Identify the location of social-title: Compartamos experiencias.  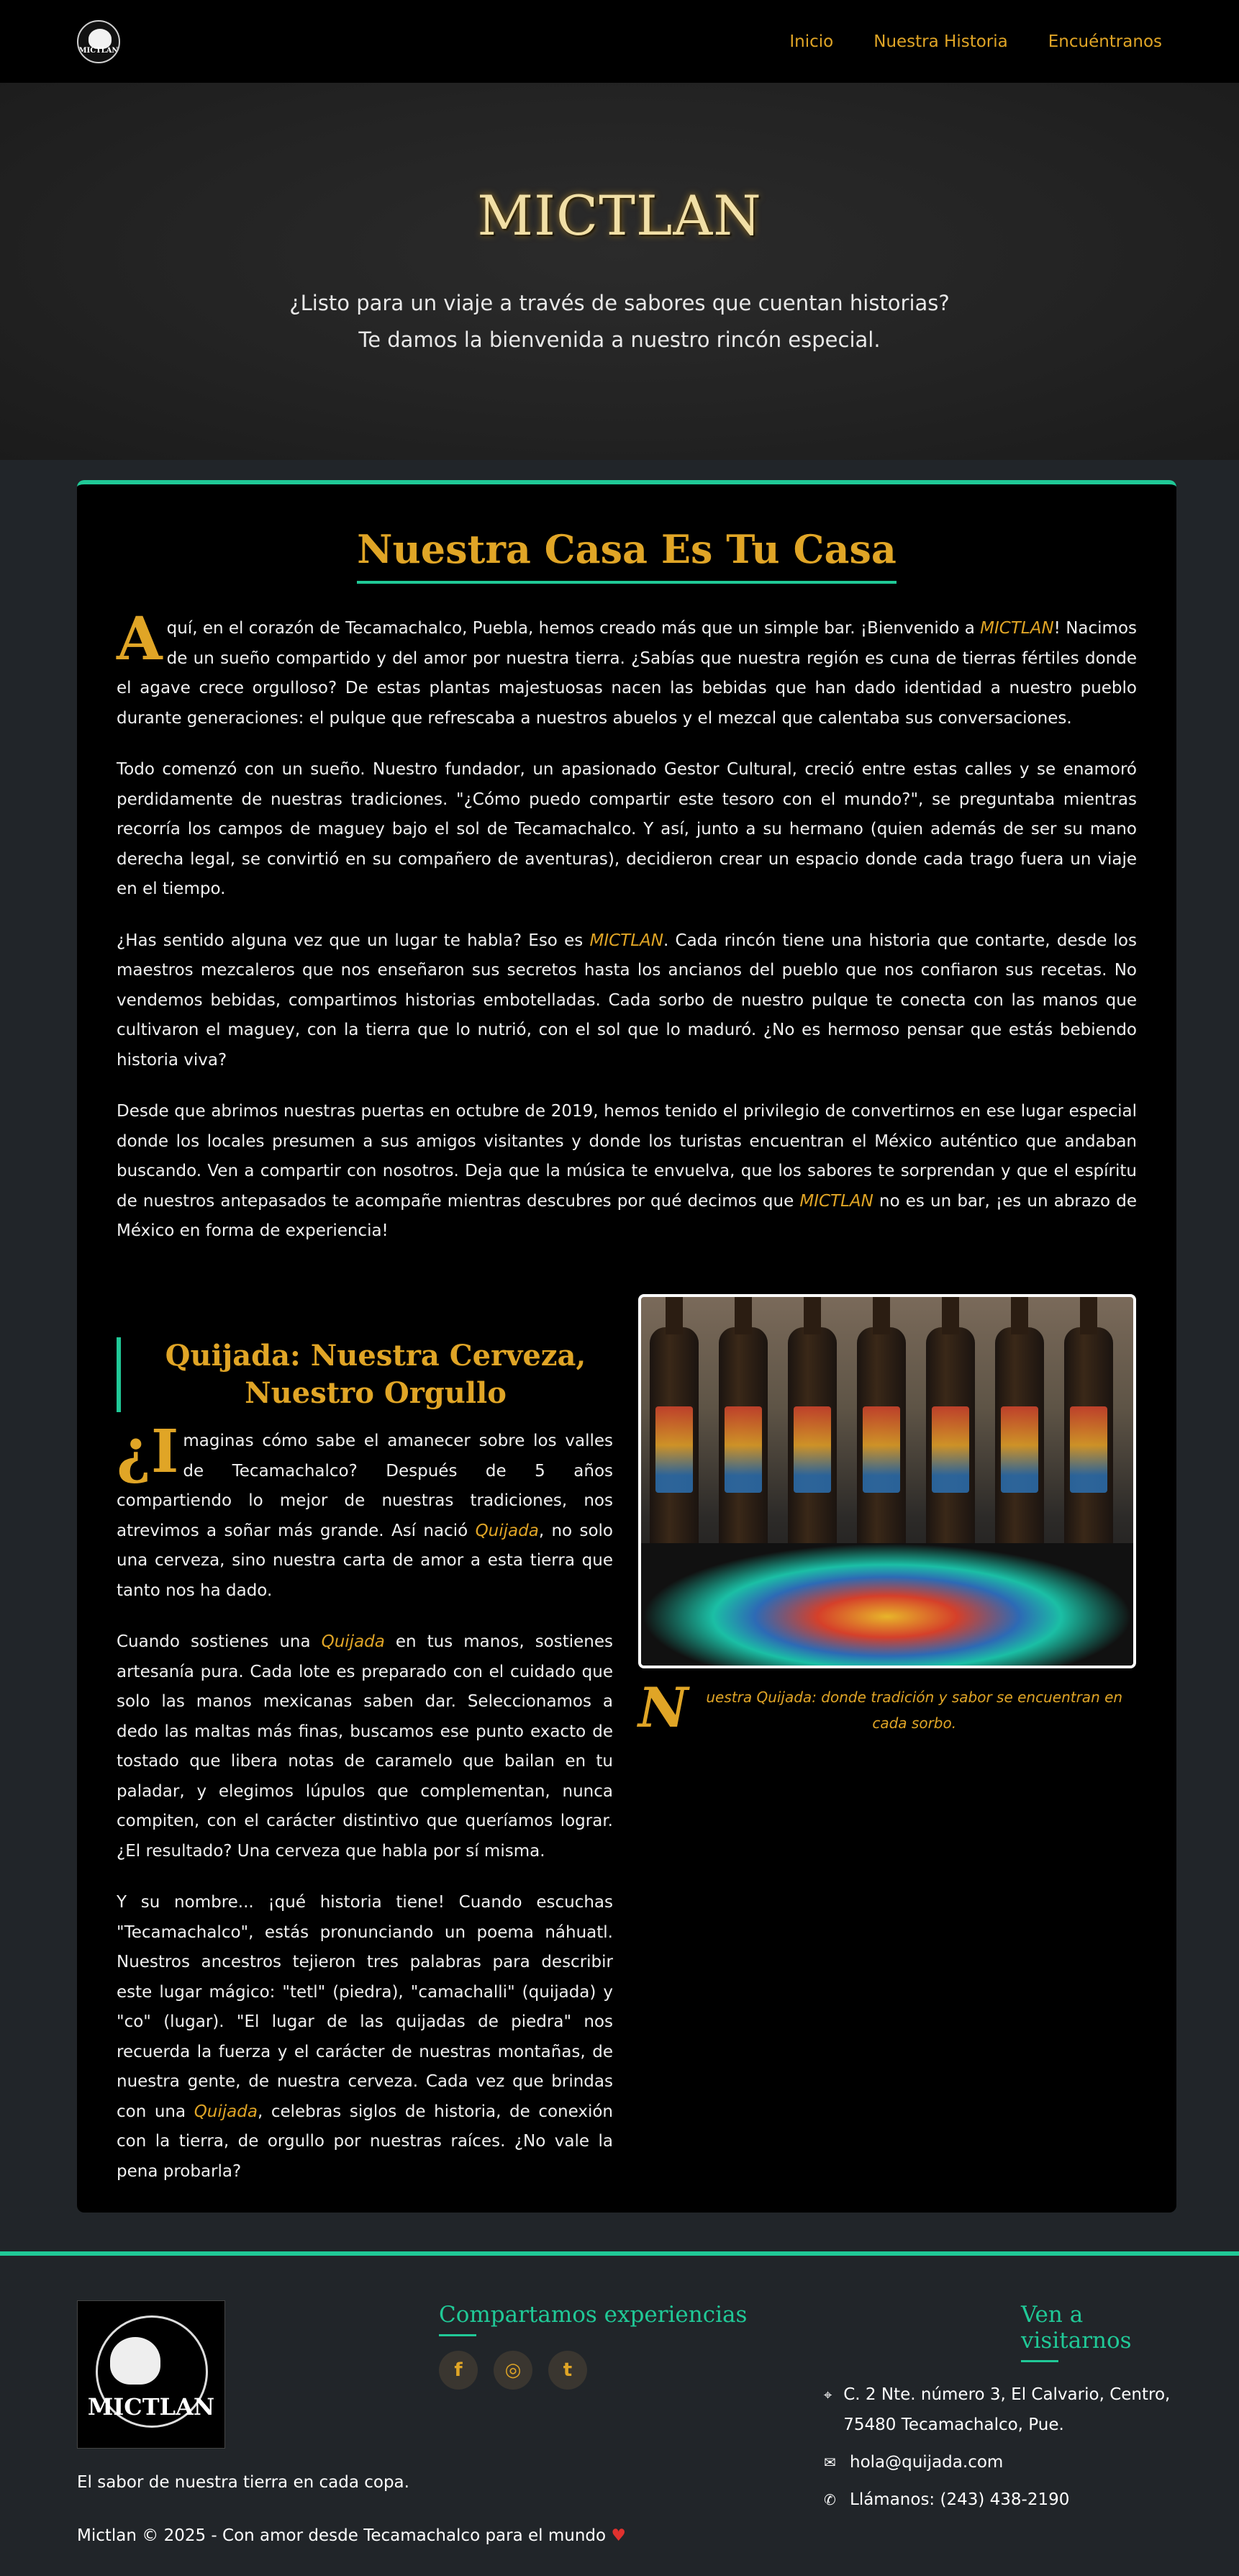
(593, 2319).